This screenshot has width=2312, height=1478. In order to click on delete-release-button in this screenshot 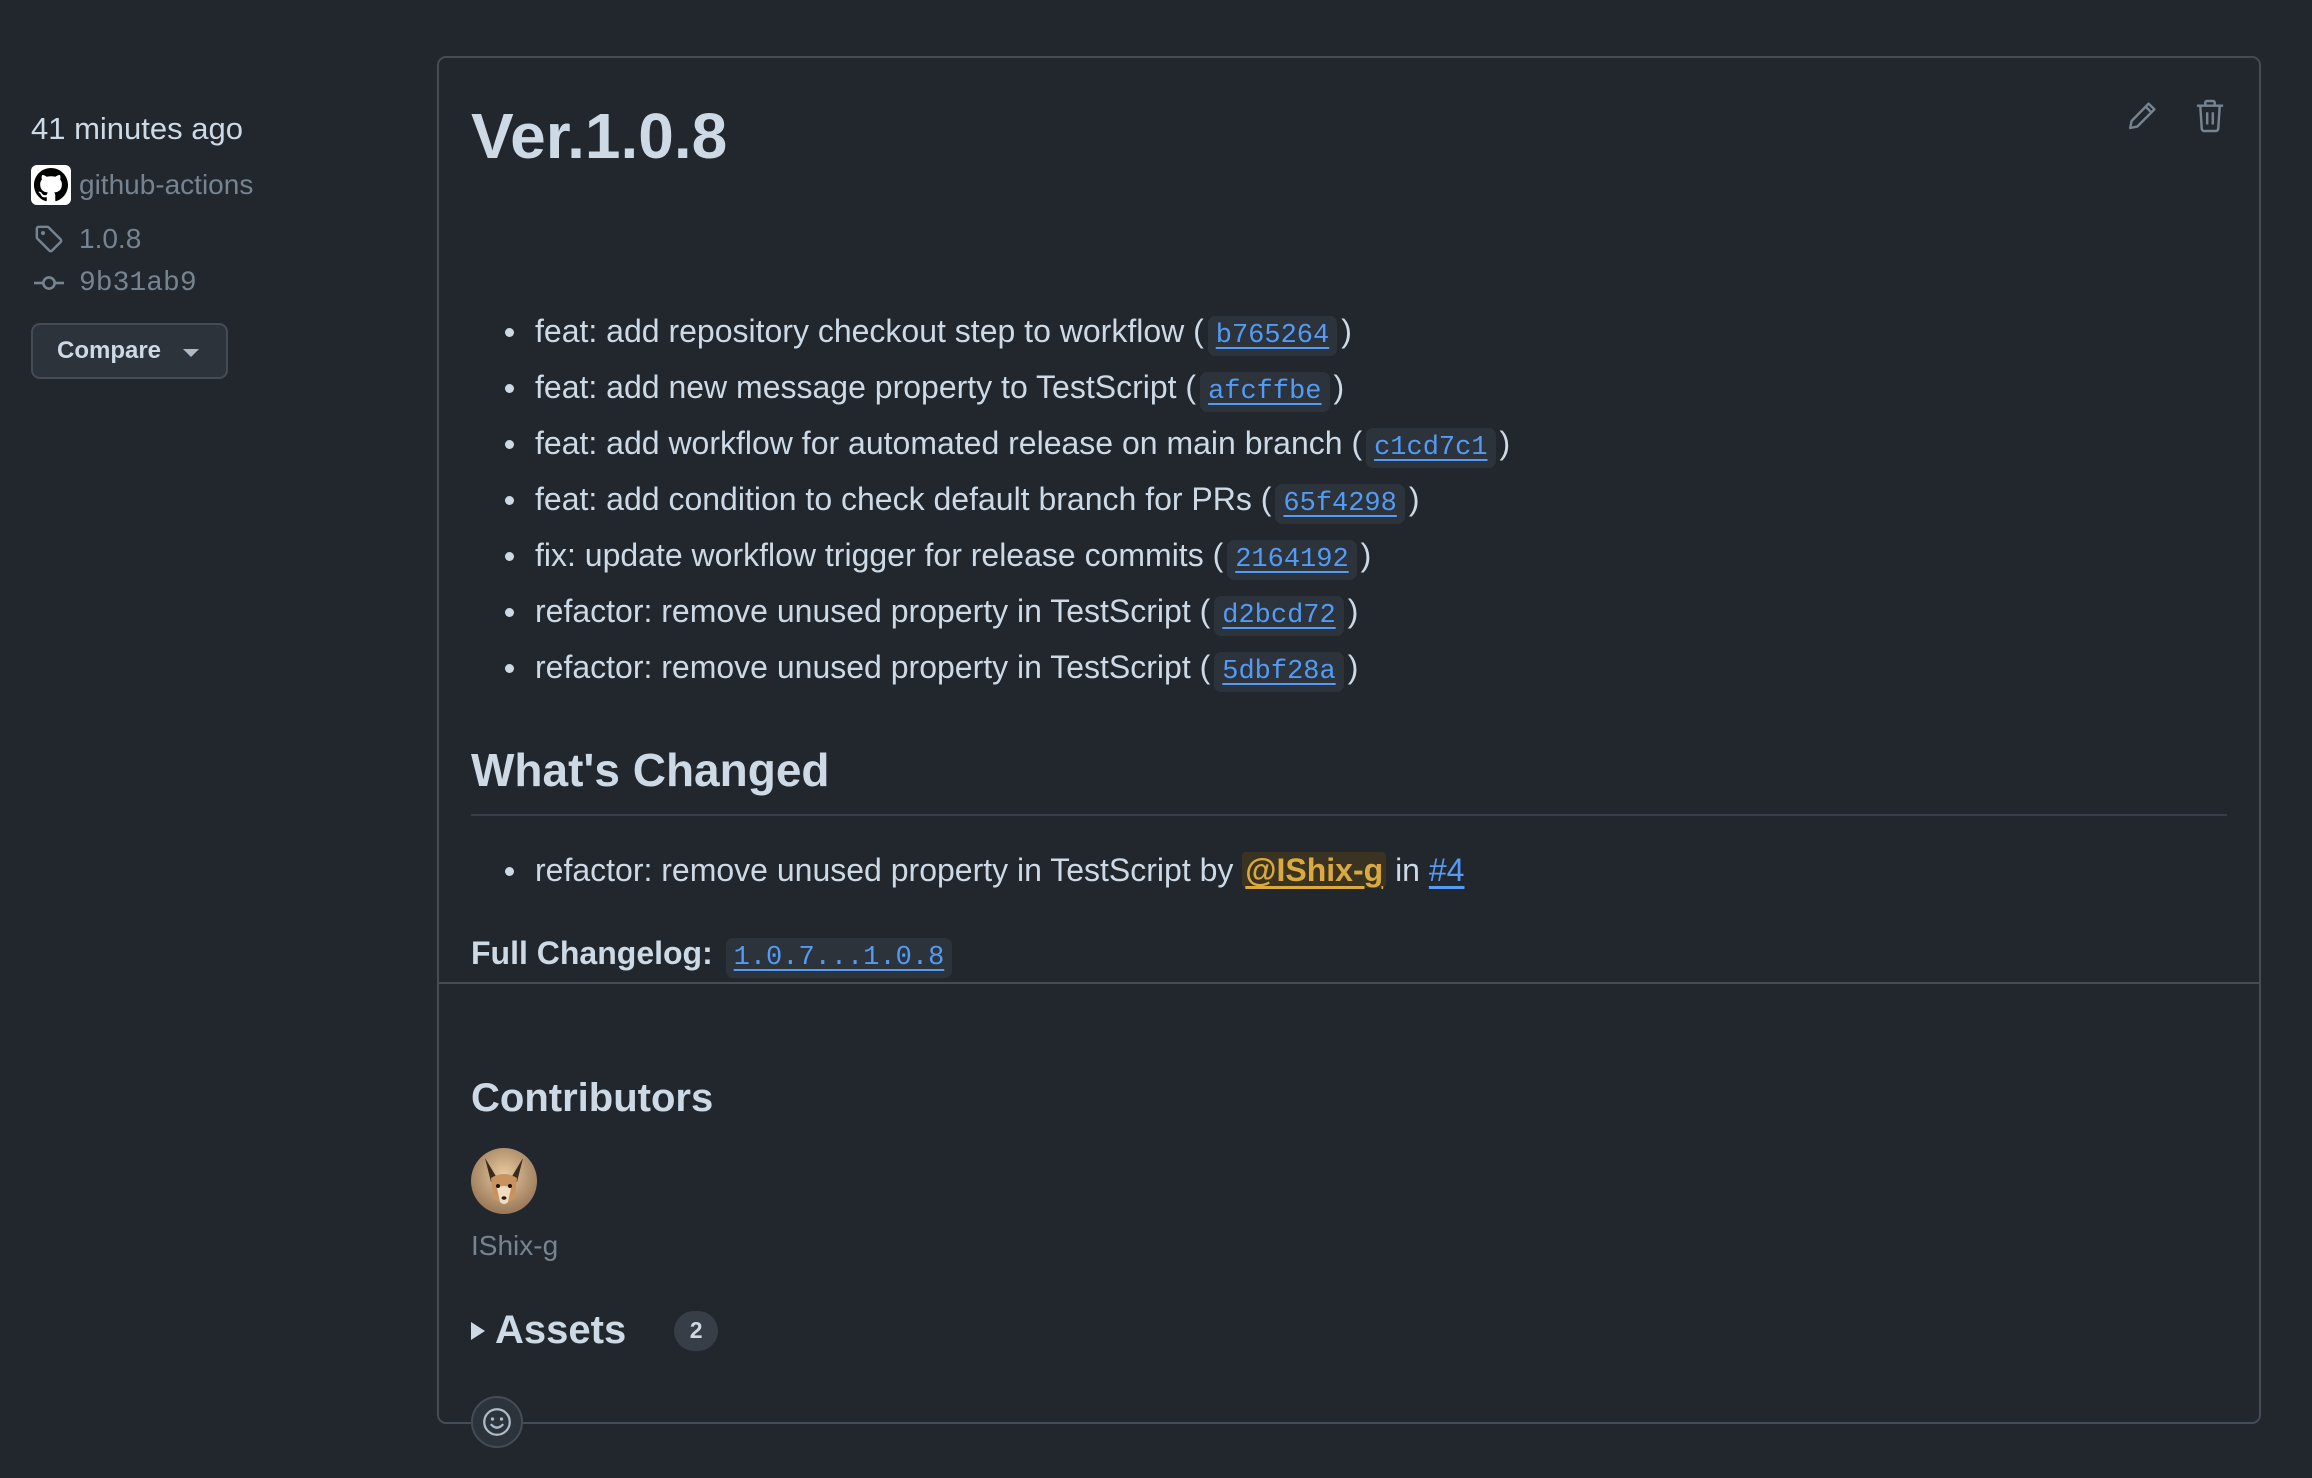, I will do `click(2210, 116)`.